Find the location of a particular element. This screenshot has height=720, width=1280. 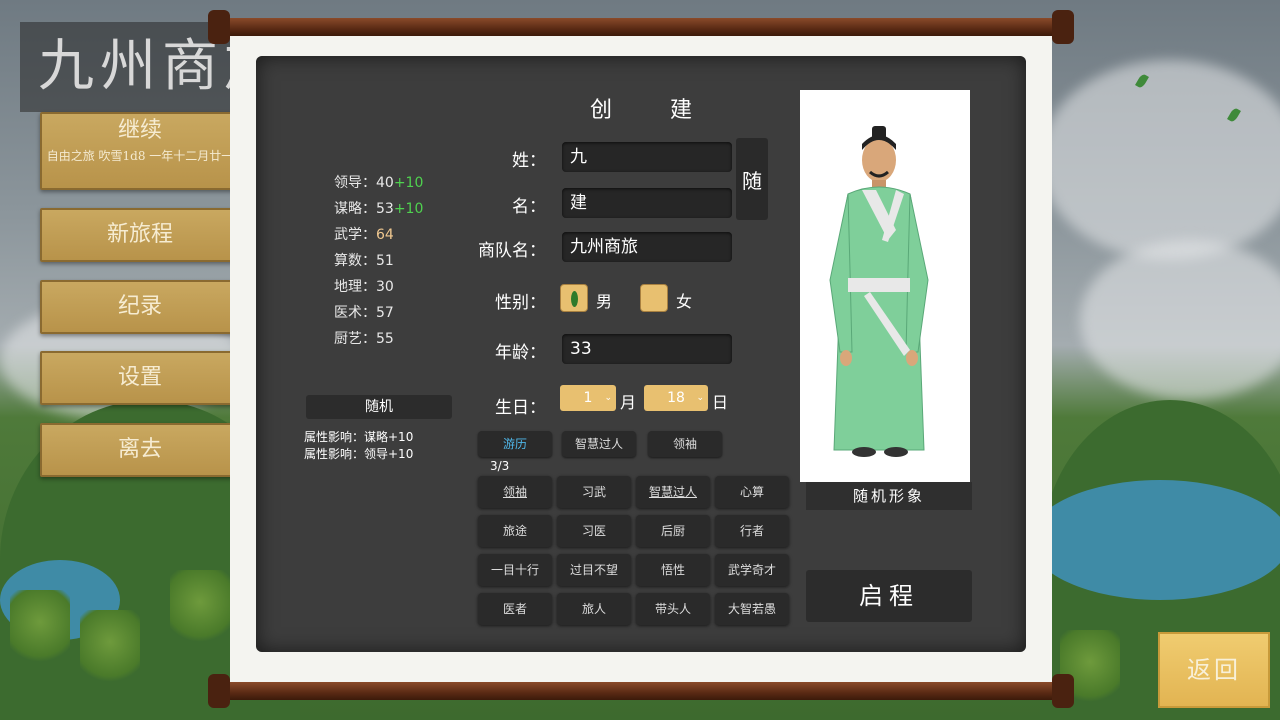

settings-button: 设置 is located at coordinates (140, 378).